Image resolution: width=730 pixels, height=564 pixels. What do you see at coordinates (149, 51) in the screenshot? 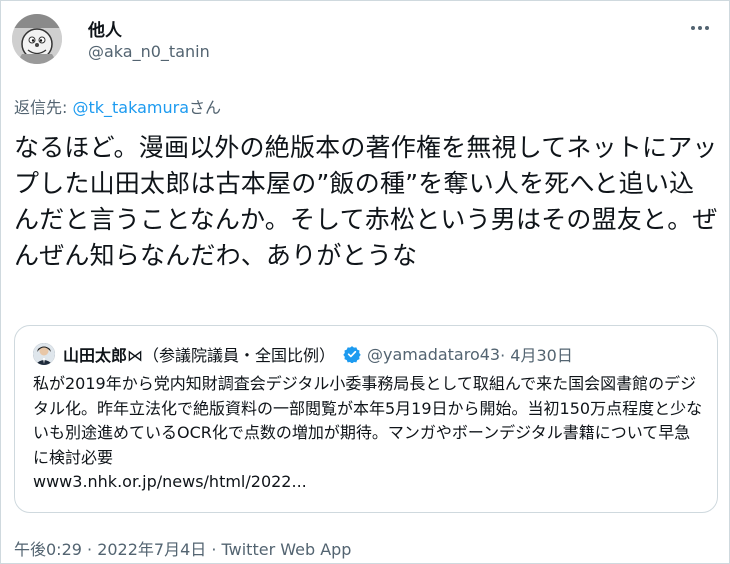
I see `author-handle: @aka_n0_tanin` at bounding box center [149, 51].